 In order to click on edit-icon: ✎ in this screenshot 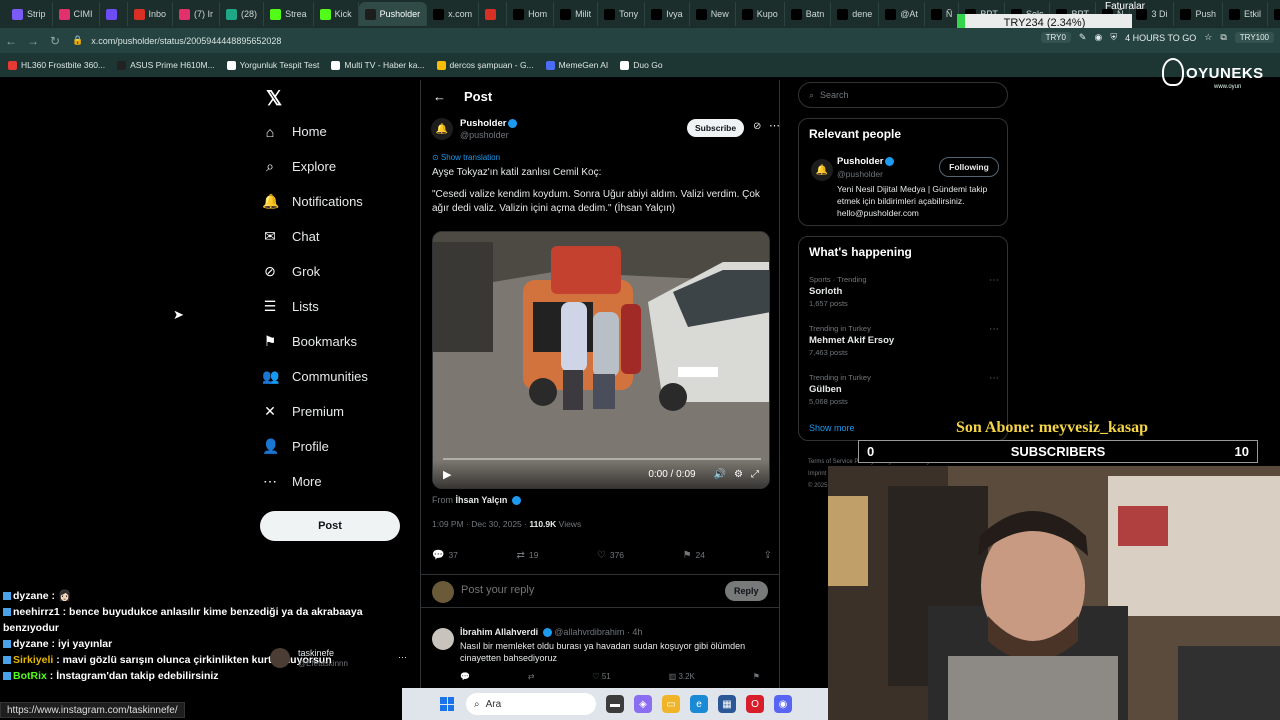, I will do `click(1083, 37)`.